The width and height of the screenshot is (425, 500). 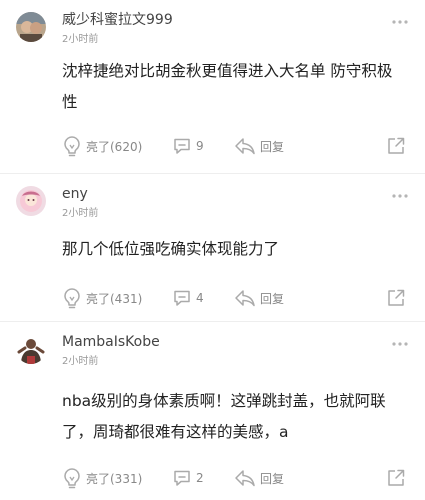 I want to click on comment-actions: 亮了(331) 2 回复, so click(x=212, y=478).